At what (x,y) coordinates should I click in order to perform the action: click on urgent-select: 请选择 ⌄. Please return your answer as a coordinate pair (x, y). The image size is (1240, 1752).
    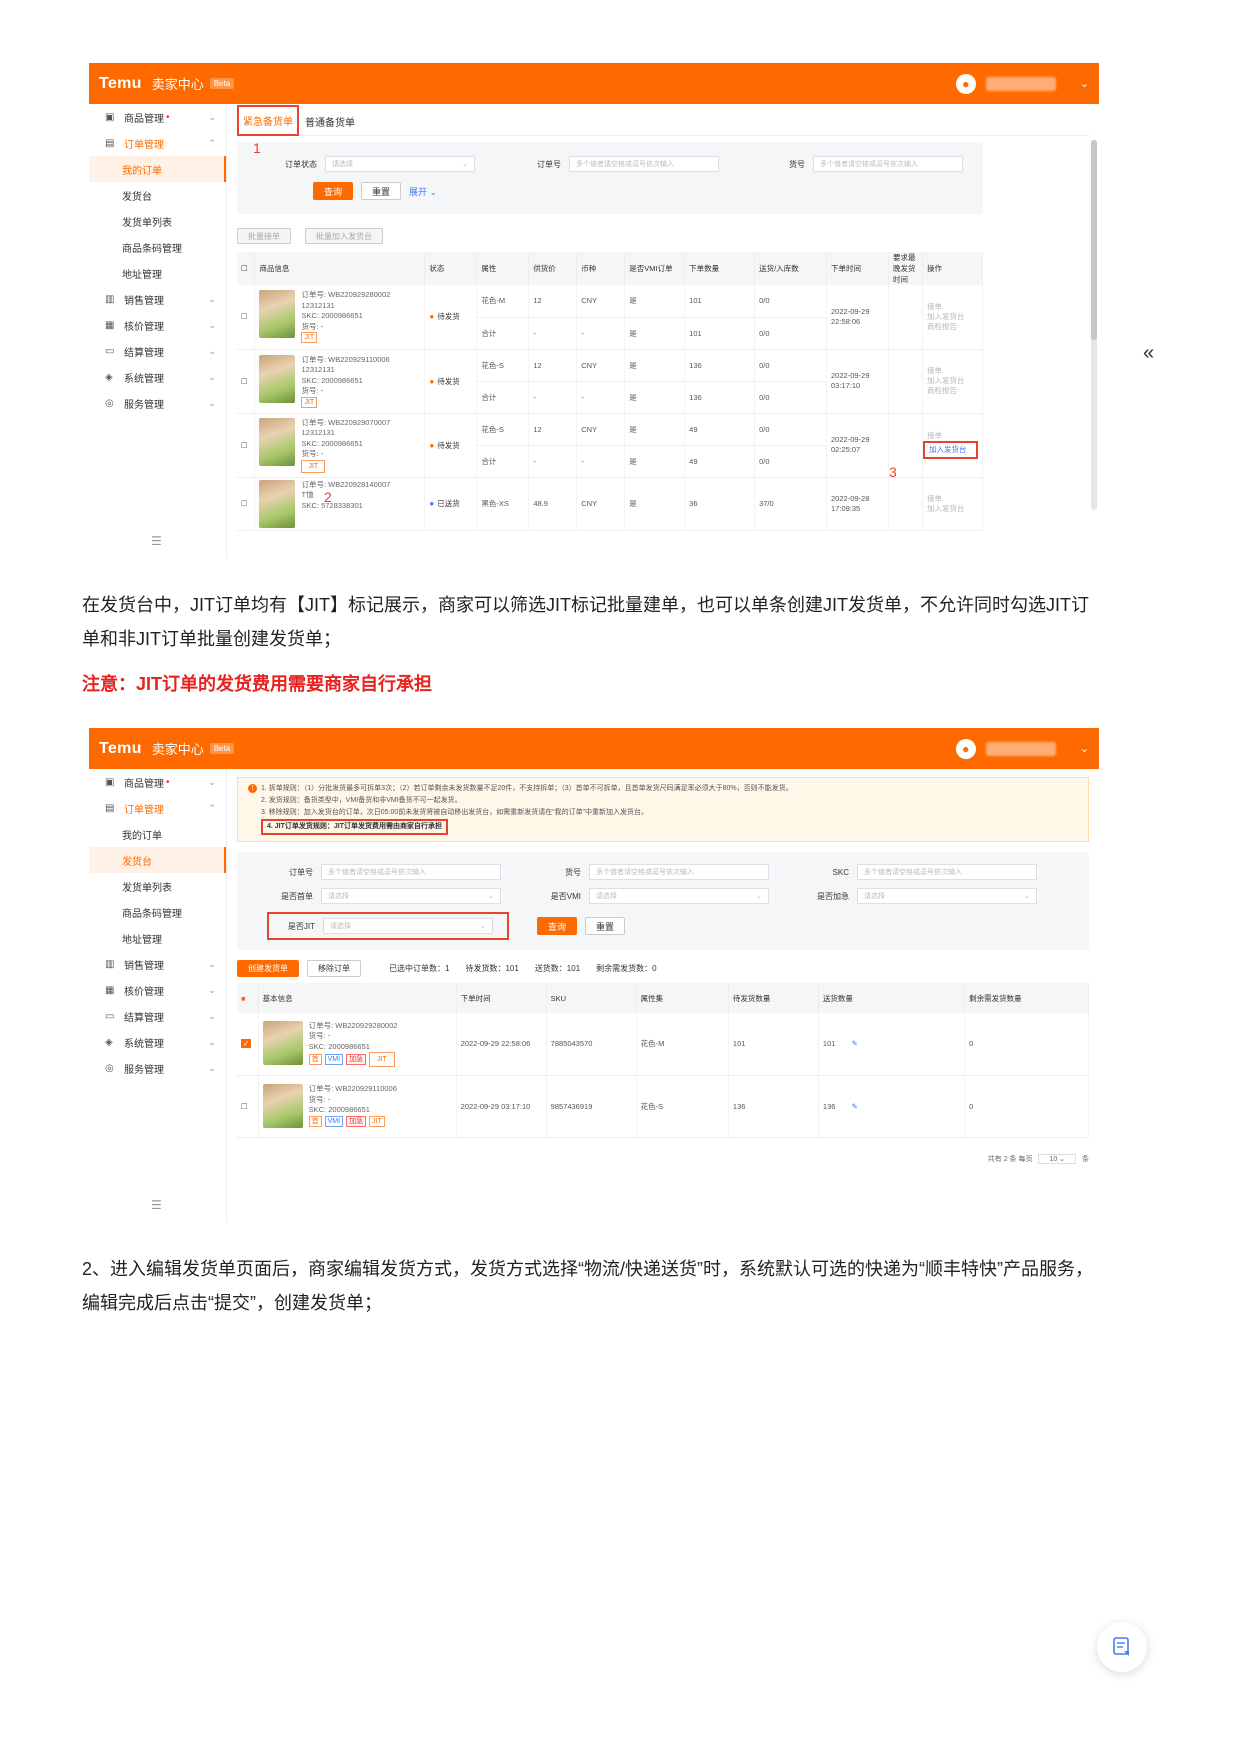
    Looking at the image, I should click on (947, 896).